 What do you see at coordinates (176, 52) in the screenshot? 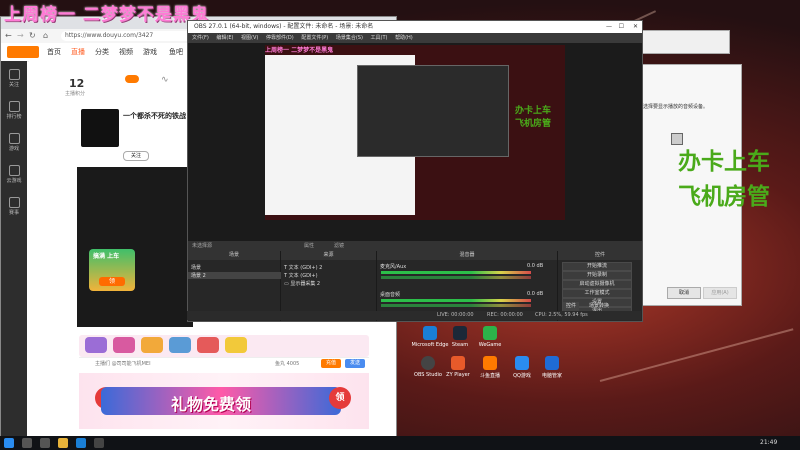
I see `nav-yuba: 鱼吧` at bounding box center [176, 52].